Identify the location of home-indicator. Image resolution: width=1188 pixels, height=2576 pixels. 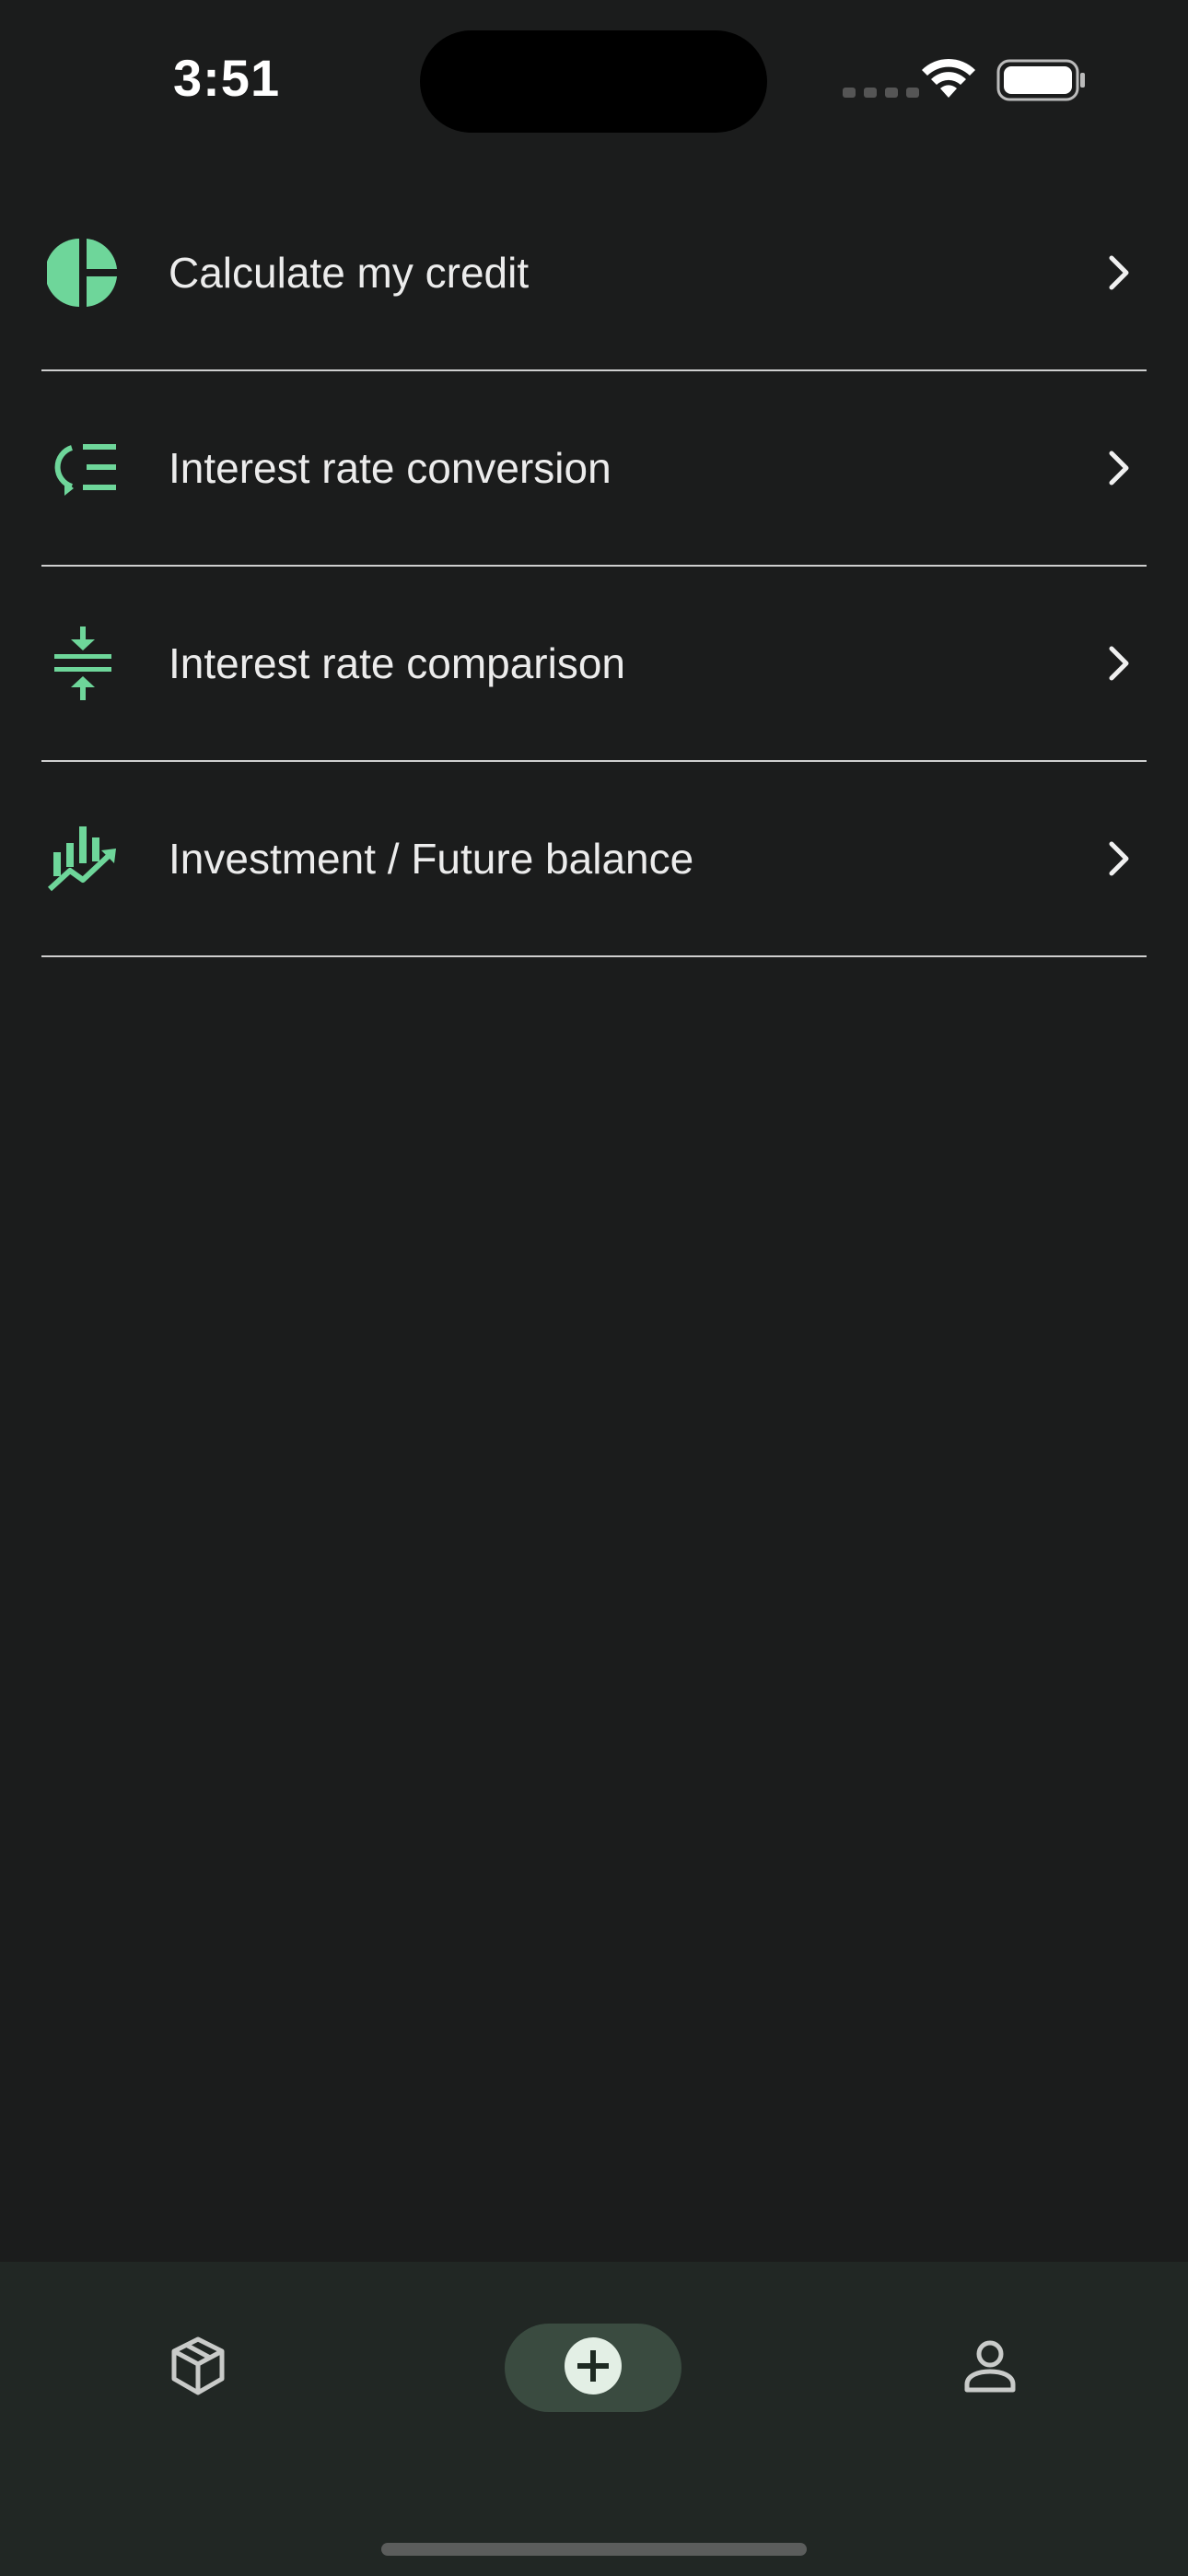
(594, 2549).